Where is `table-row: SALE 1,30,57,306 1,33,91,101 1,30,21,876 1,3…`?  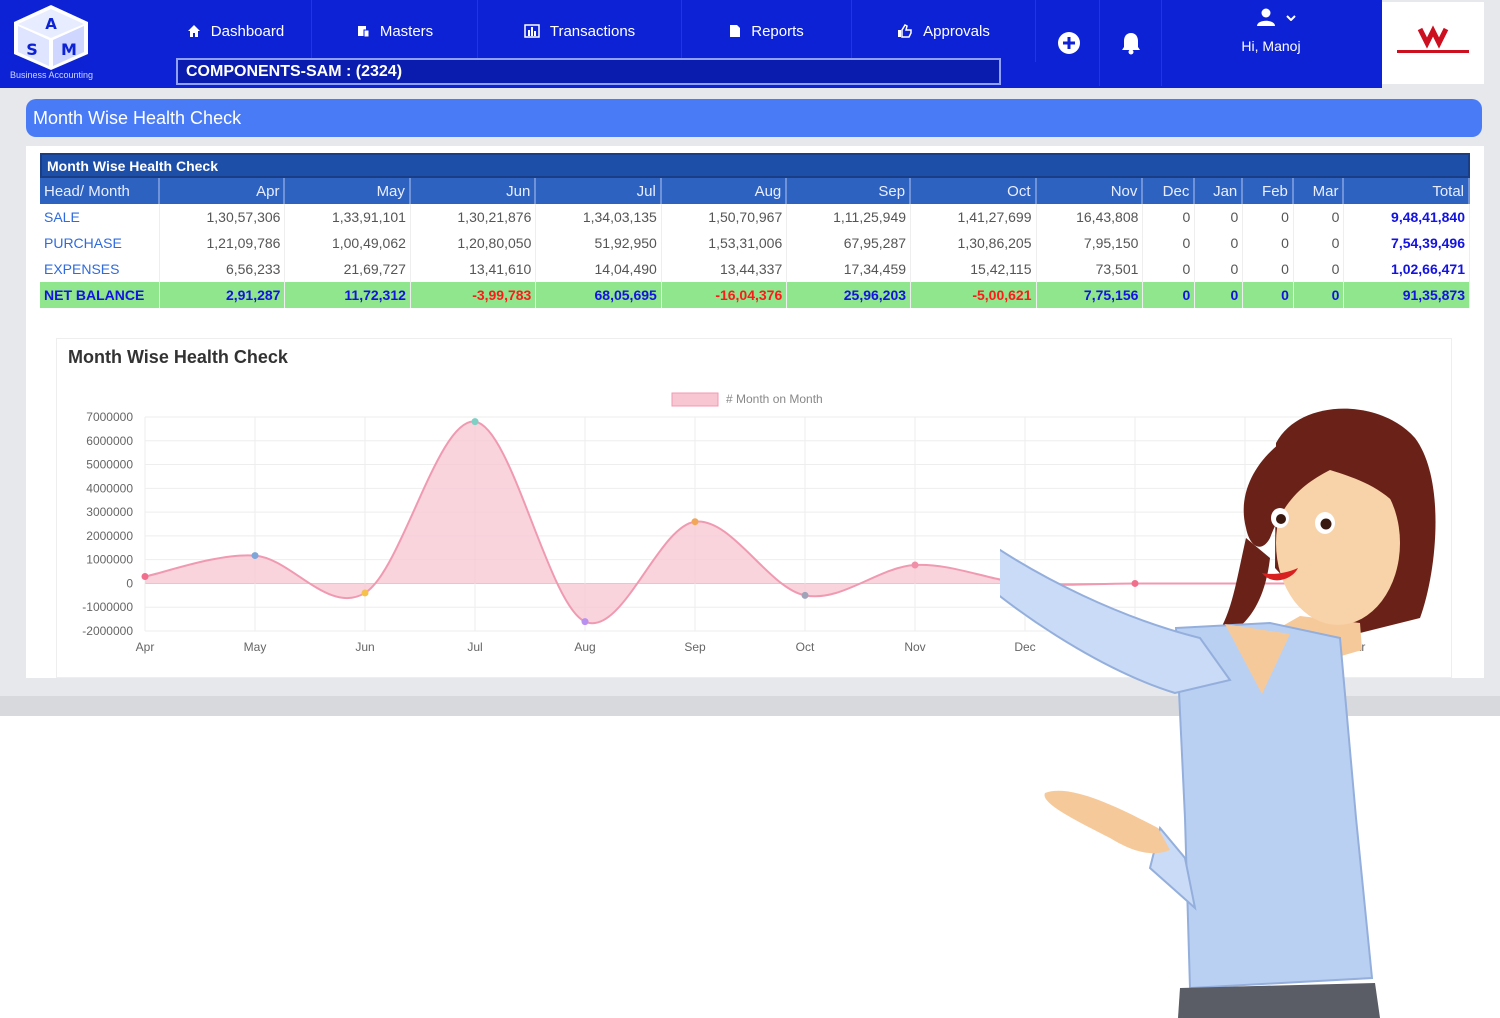
table-row: SALE 1,30,57,306 1,33,91,101 1,30,21,876 1,3… is located at coordinates (755, 217).